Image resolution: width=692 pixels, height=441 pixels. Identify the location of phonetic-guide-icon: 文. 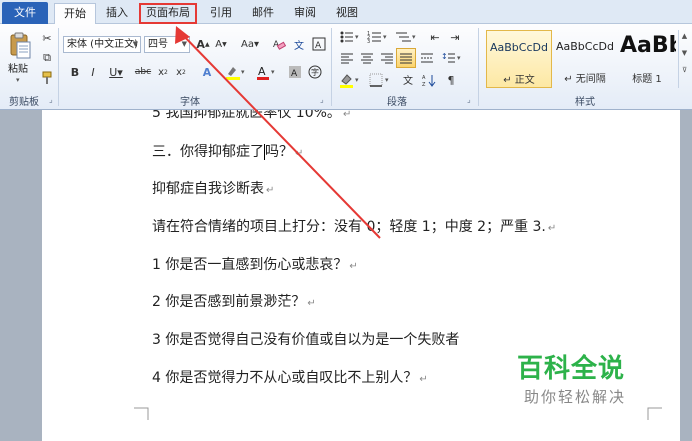
(299, 44).